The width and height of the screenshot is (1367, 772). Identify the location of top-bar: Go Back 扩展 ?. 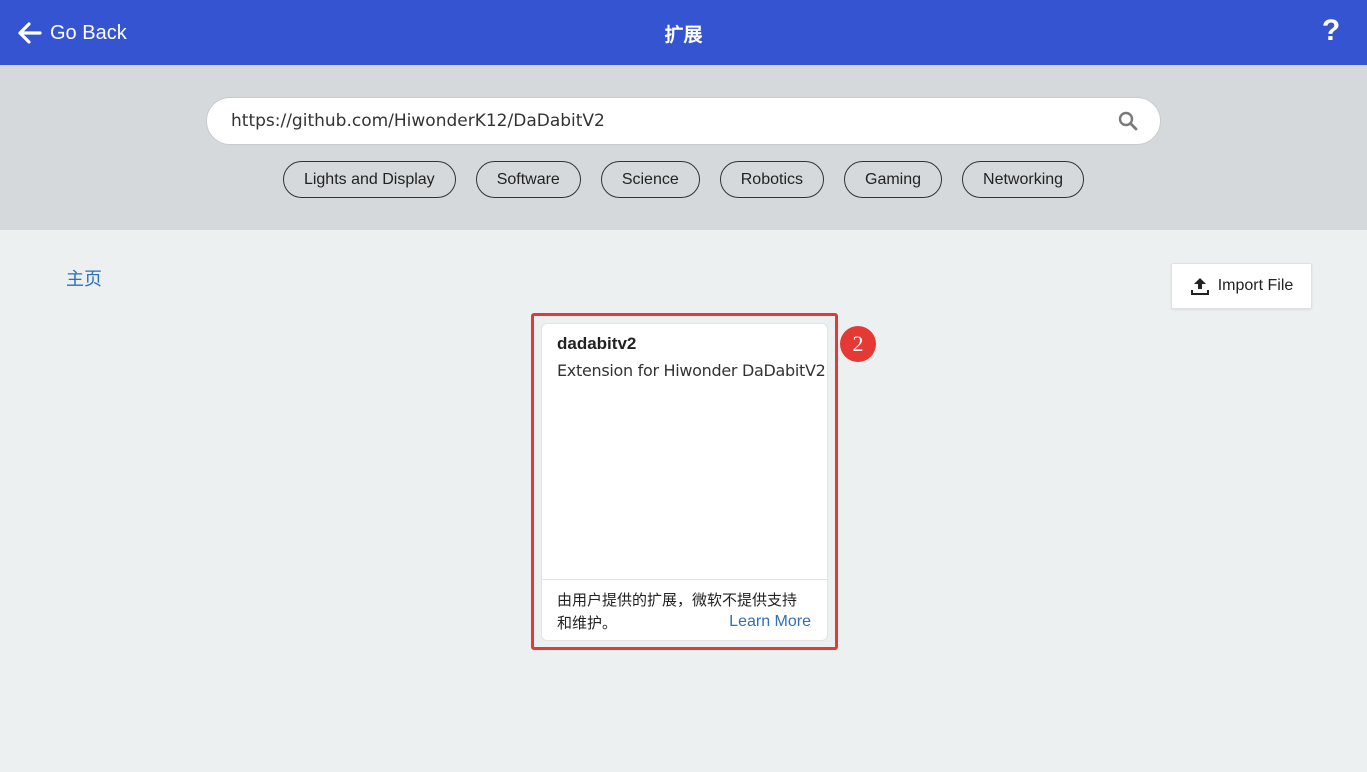
(683, 32).